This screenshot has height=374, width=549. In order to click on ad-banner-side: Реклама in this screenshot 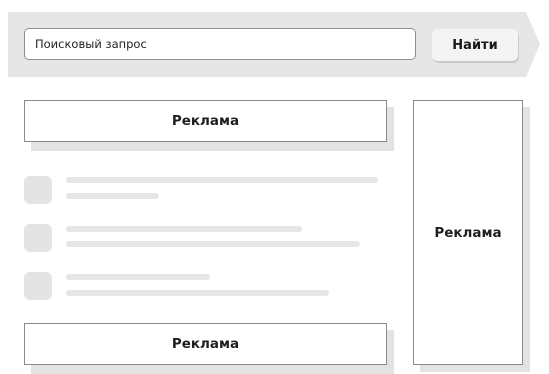, I will do `click(468, 232)`.